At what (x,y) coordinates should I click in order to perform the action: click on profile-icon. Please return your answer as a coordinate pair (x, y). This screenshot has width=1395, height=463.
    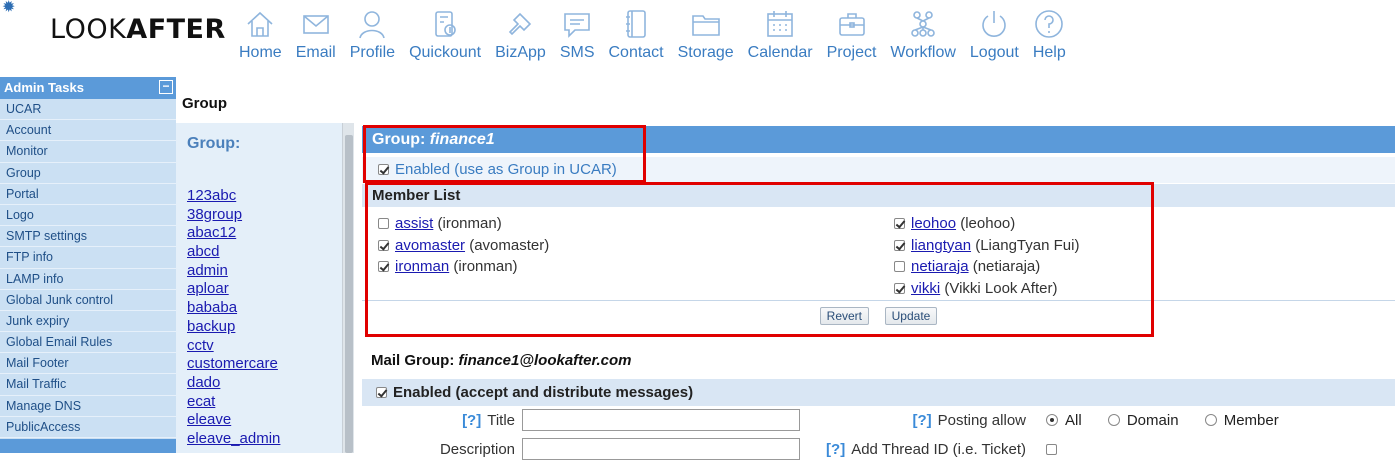
    Looking at the image, I should click on (372, 25).